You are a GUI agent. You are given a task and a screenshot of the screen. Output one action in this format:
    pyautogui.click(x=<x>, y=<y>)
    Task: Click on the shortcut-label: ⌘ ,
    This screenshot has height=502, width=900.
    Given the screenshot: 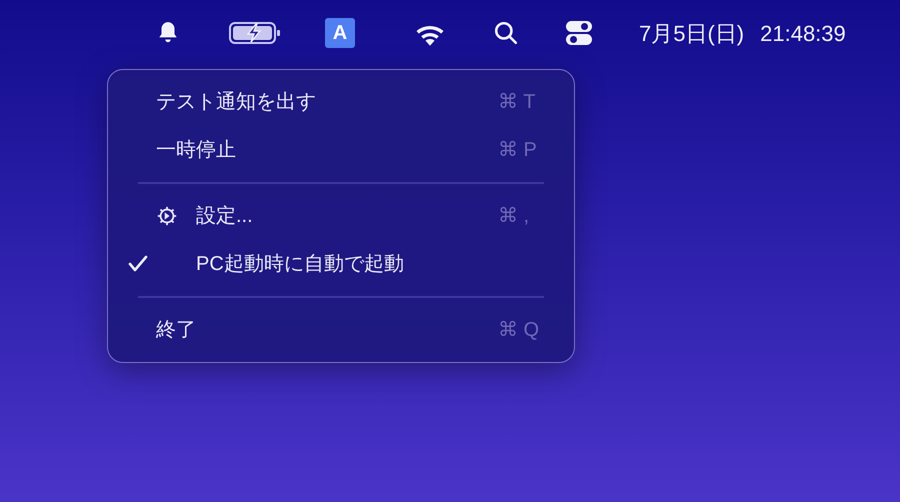 What is the action you would take?
    pyautogui.click(x=514, y=216)
    